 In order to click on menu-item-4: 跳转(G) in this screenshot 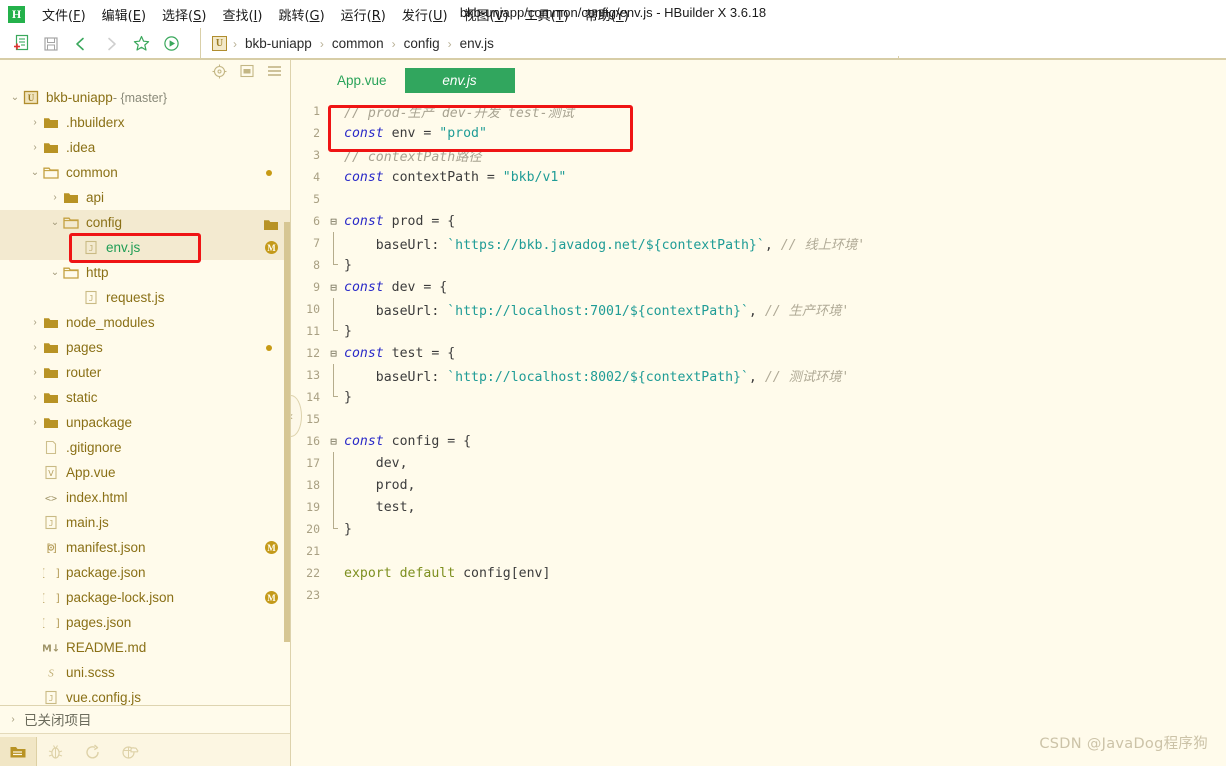, I will do `click(301, 14)`.